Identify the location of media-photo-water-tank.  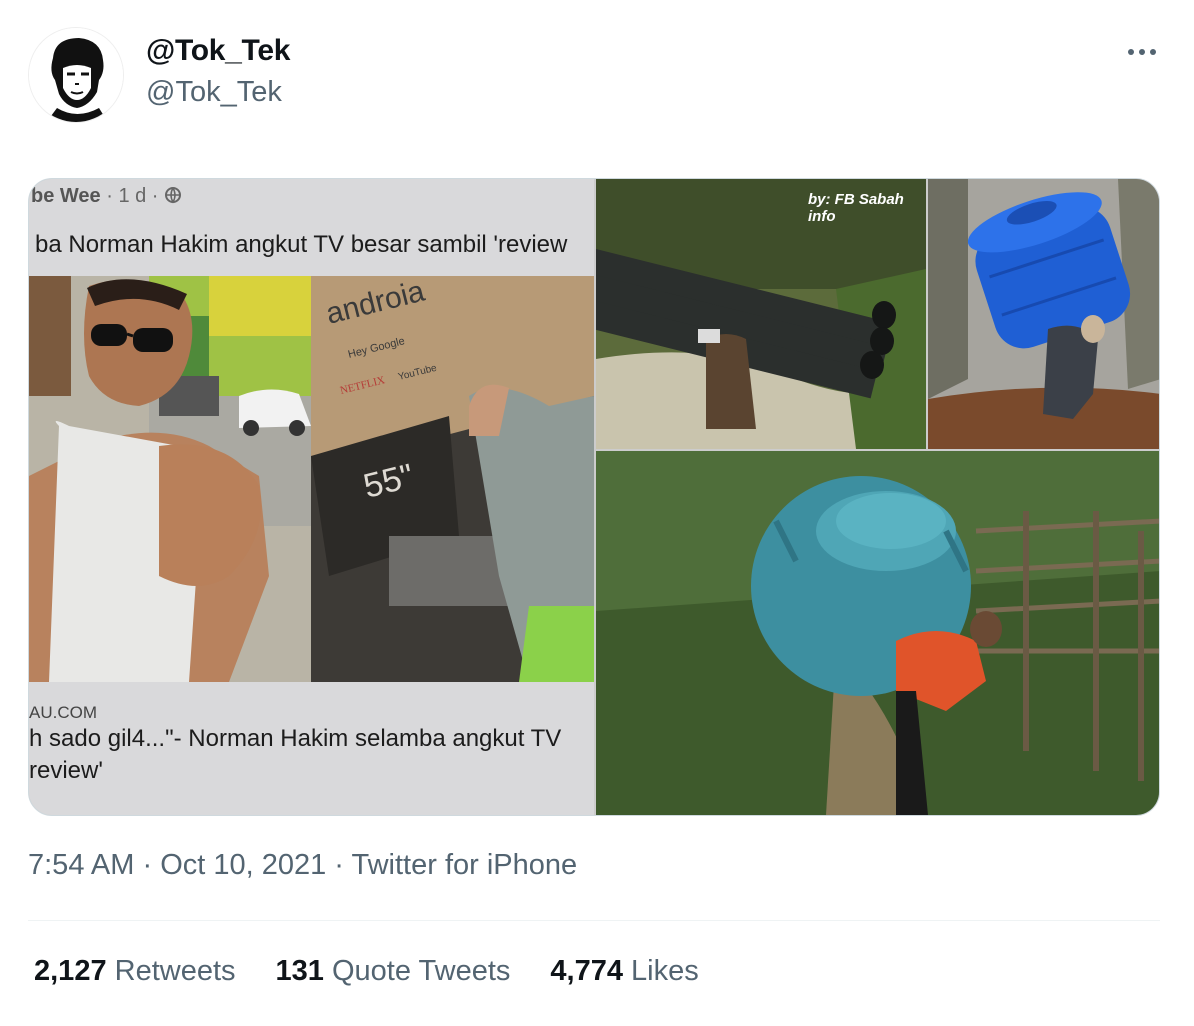
(1043, 314).